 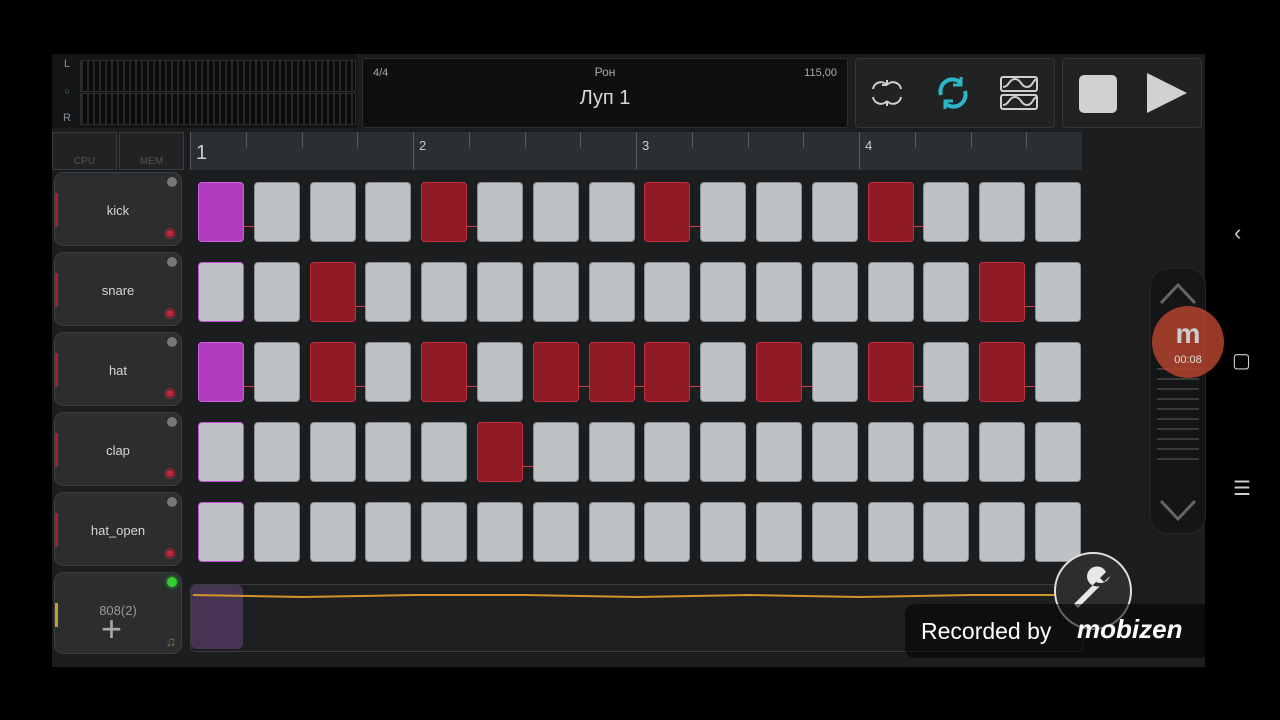 What do you see at coordinates (118, 449) in the screenshot?
I see `track-clap: clap ◉` at bounding box center [118, 449].